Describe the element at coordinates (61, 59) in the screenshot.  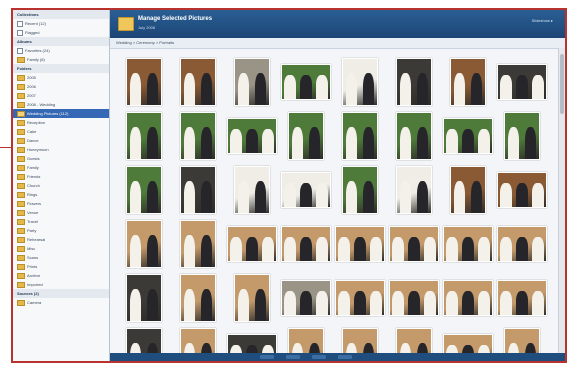
I see `sidebar-item: Family (8)` at that location.